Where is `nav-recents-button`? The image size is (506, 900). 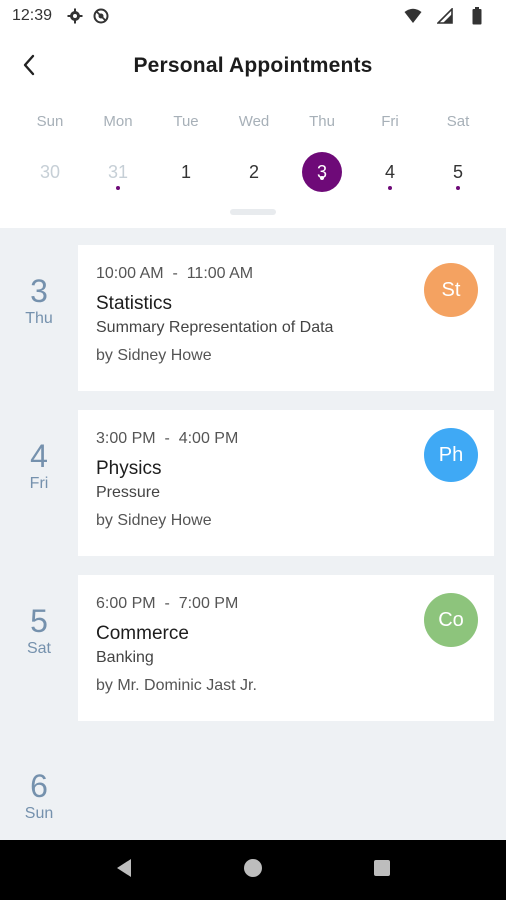
nav-recents-button is located at coordinates (382, 870).